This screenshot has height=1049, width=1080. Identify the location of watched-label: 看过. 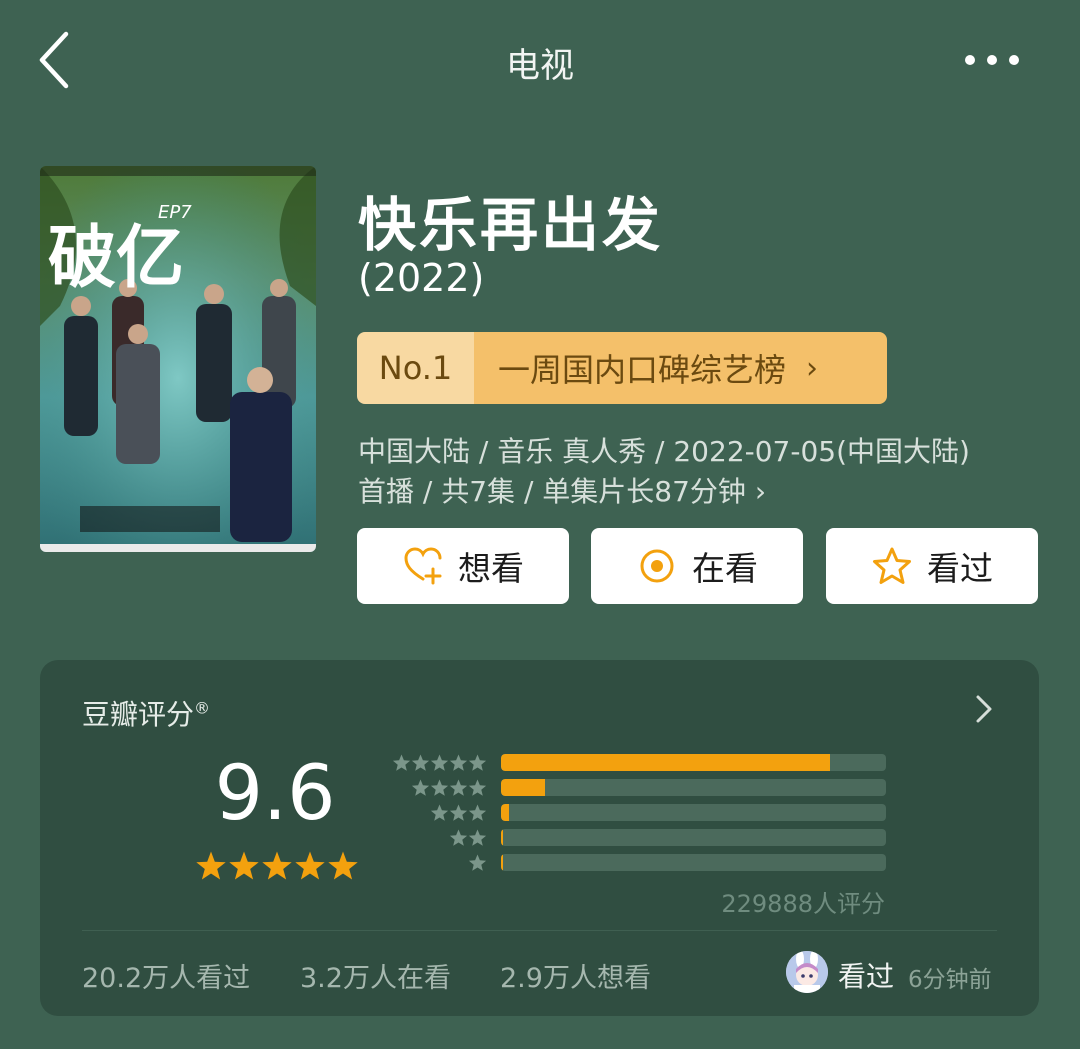
(960, 568).